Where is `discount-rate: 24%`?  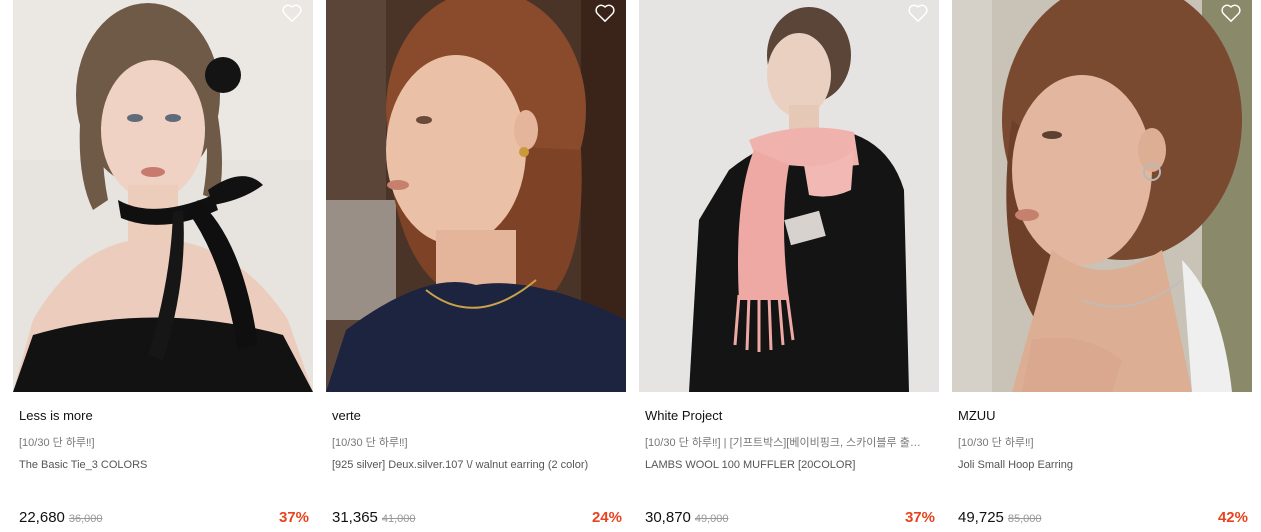 discount-rate: 24% is located at coordinates (606, 517).